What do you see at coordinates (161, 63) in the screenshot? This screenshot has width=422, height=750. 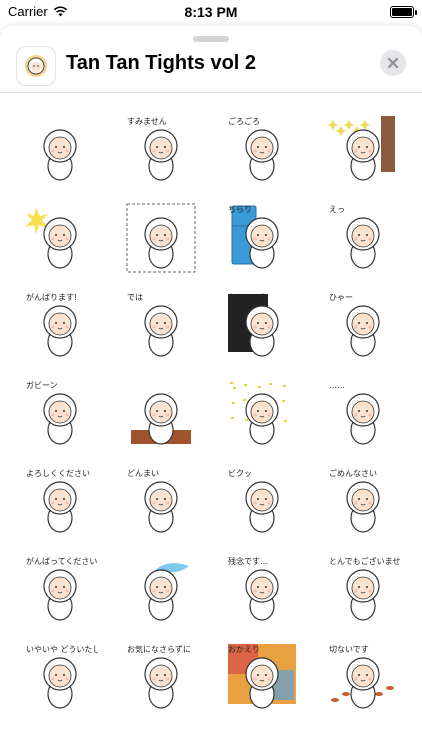 I see `page-title: Tan Tan Tights vol 2` at bounding box center [161, 63].